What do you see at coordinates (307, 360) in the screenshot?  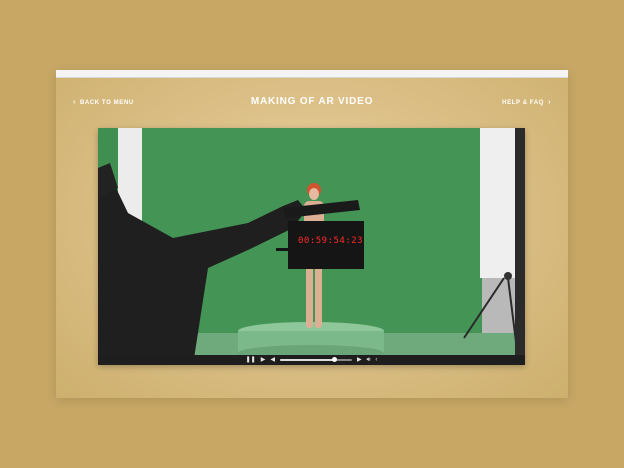 I see `progress-fill` at bounding box center [307, 360].